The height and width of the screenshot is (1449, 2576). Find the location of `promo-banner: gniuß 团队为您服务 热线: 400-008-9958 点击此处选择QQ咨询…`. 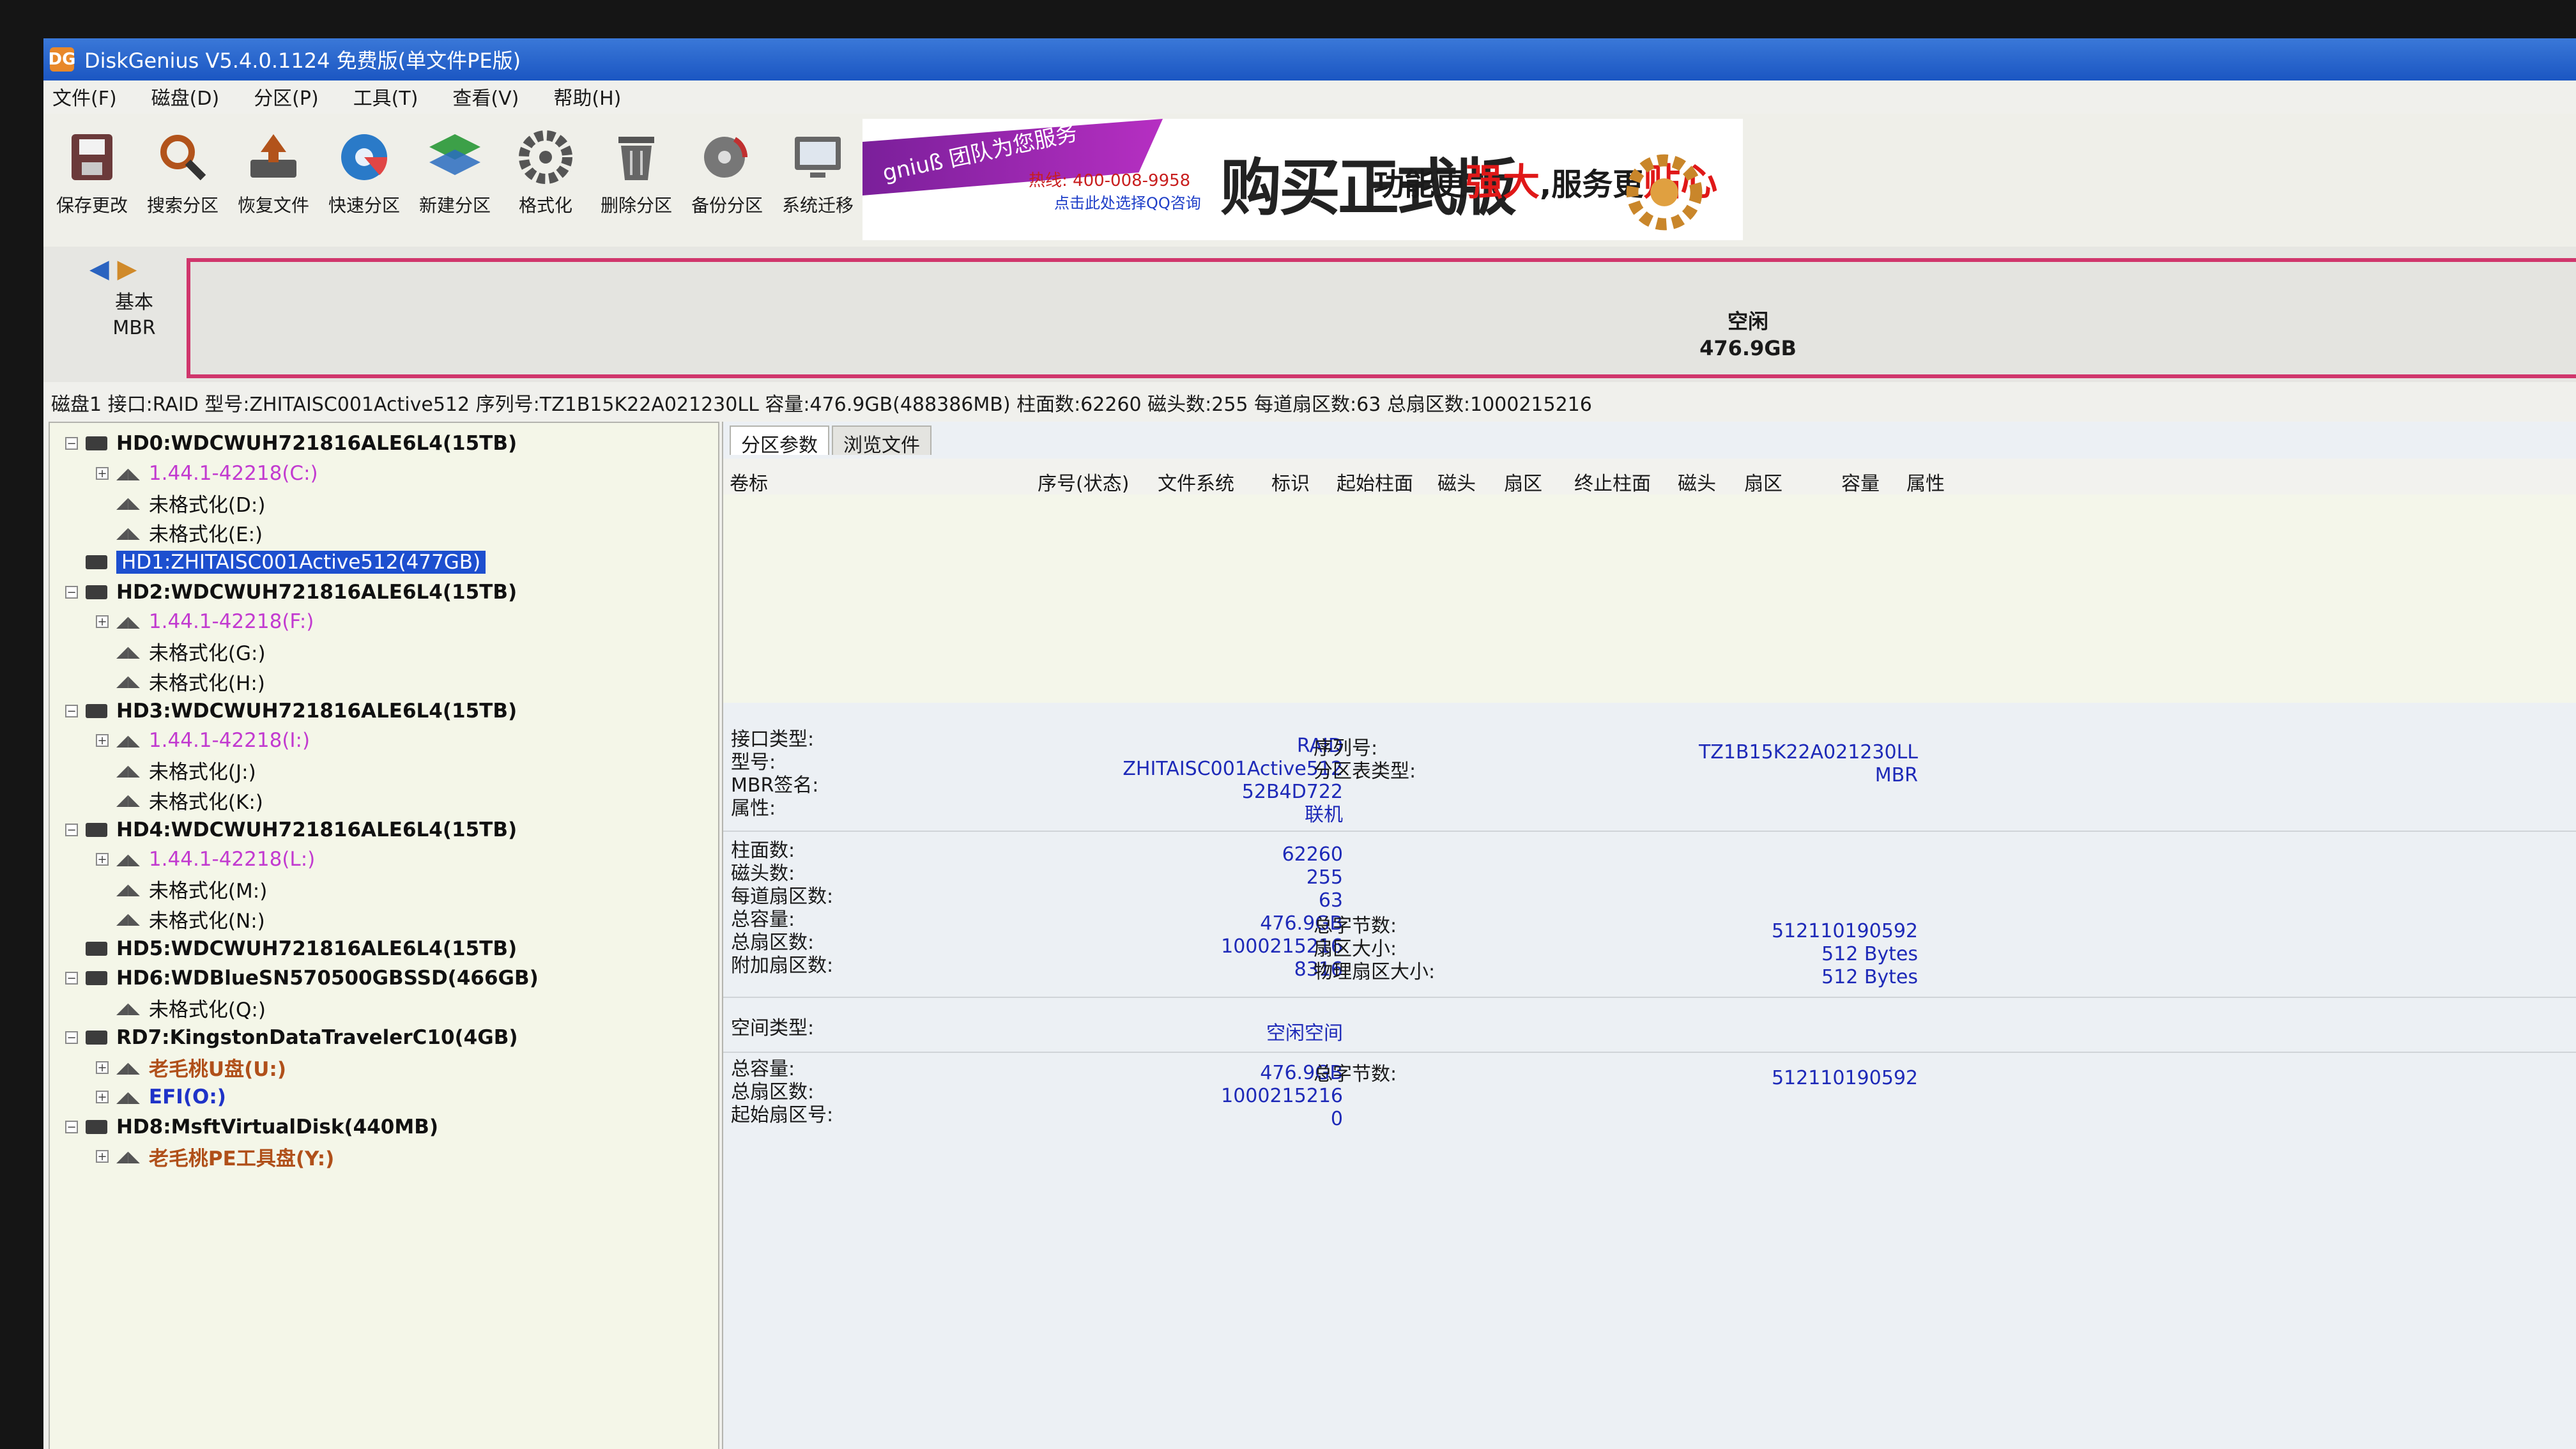

promo-banner: gniuß 团队为您服务 热线: 400-008-9958 点击此处选择QQ咨询… is located at coordinates (1302, 179).